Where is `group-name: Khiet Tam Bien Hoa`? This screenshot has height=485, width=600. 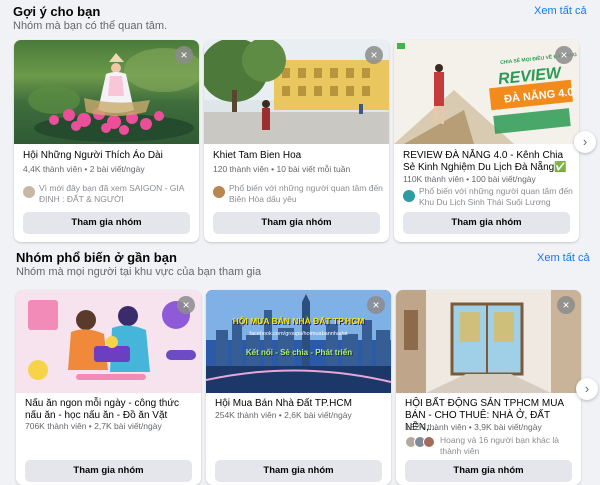
group-name: Khiet Tam Bien Hoa is located at coordinates (297, 156).